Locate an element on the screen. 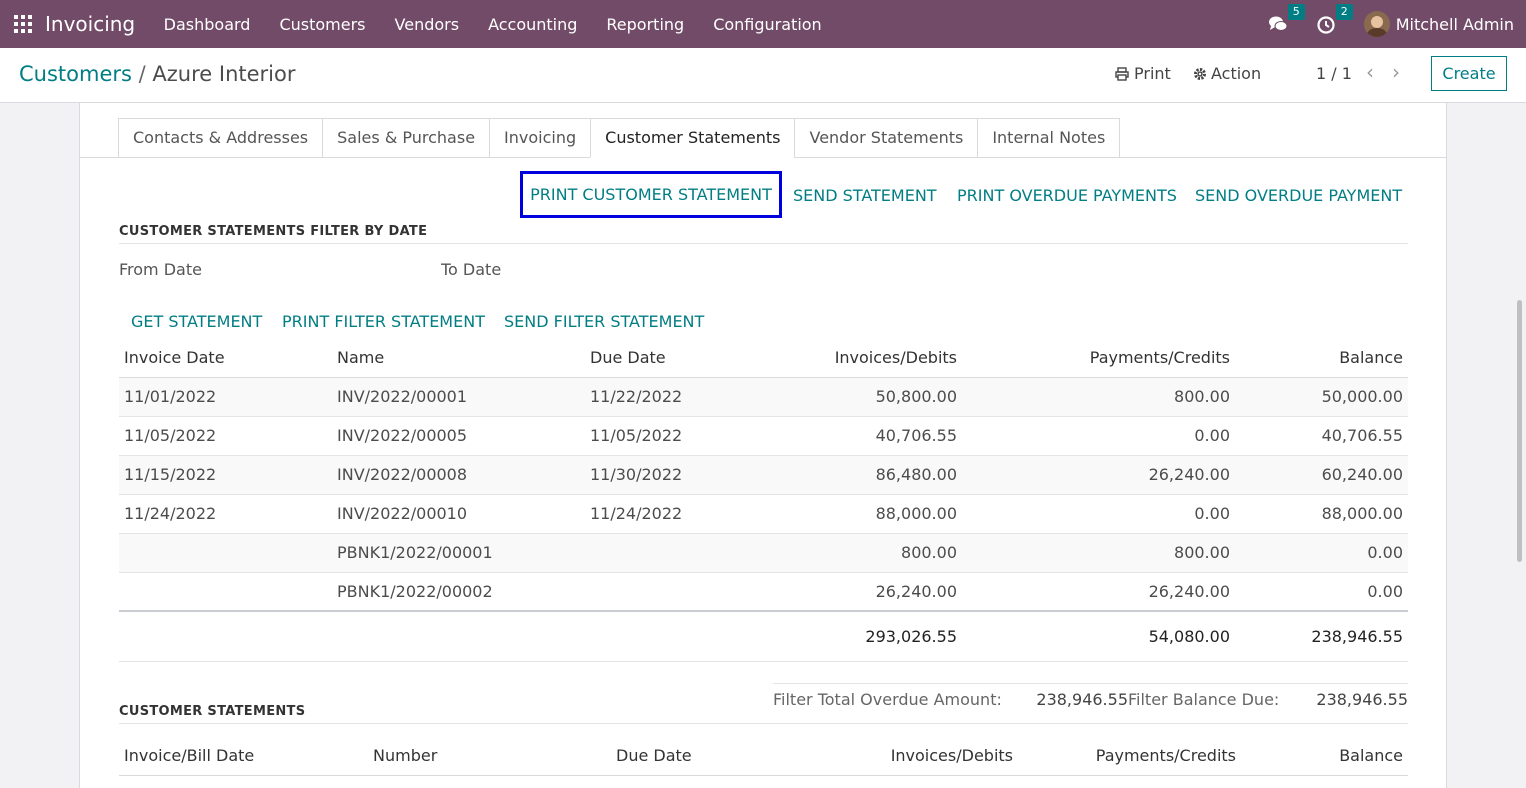  total-balance: 238,946.55 is located at coordinates (1321, 636).